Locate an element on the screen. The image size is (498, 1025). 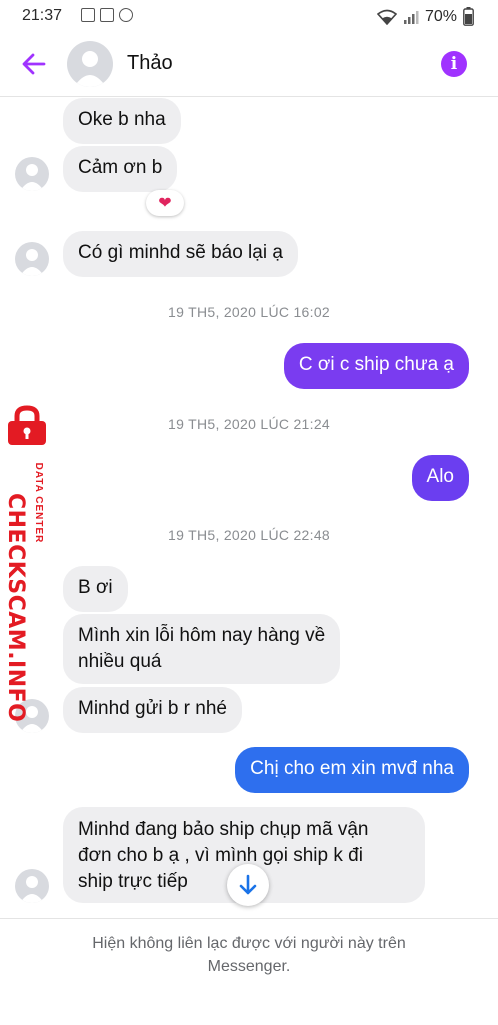
timestamp-divider: 19 TH5, 2020 LÚC 21:24 is located at coordinates (248, 424).